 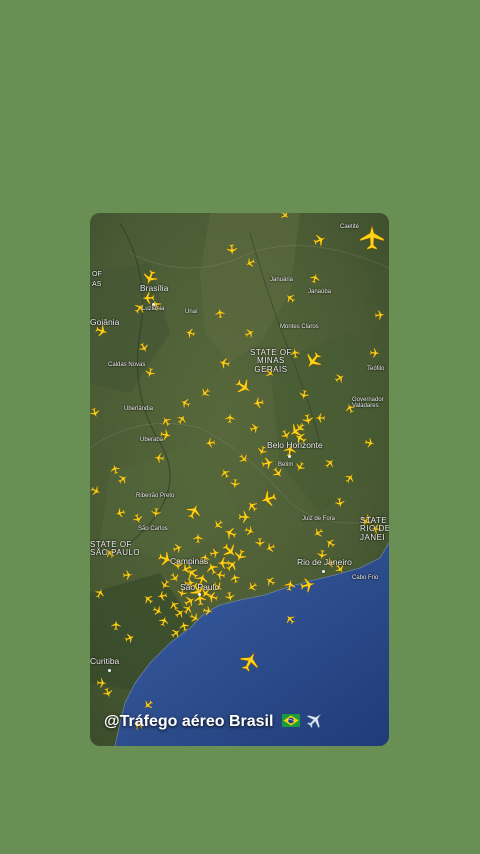 I want to click on city-label-campinas: Campinas, so click(x=189, y=561).